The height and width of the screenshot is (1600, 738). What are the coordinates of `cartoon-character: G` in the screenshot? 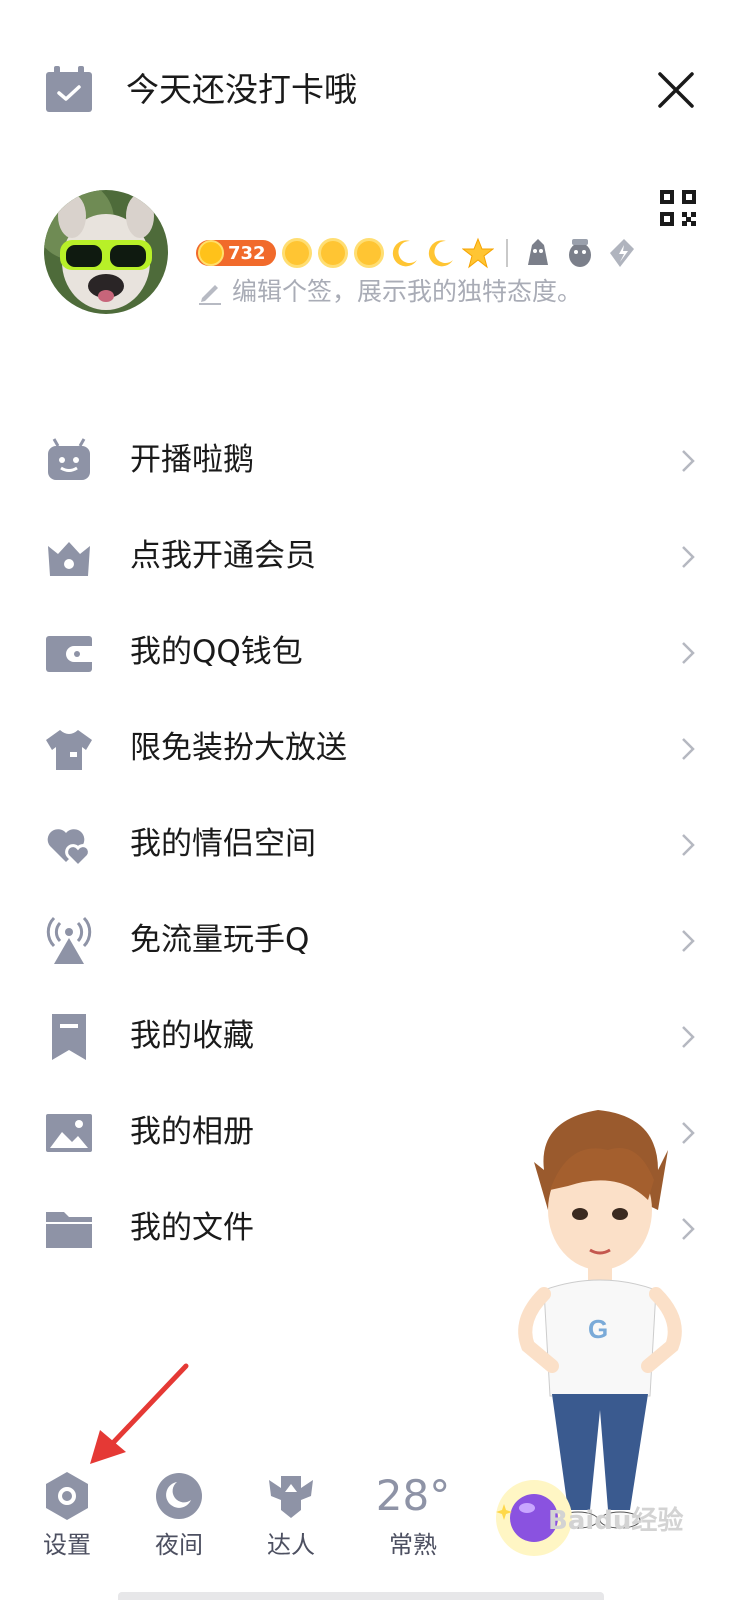 It's located at (600, 1319).